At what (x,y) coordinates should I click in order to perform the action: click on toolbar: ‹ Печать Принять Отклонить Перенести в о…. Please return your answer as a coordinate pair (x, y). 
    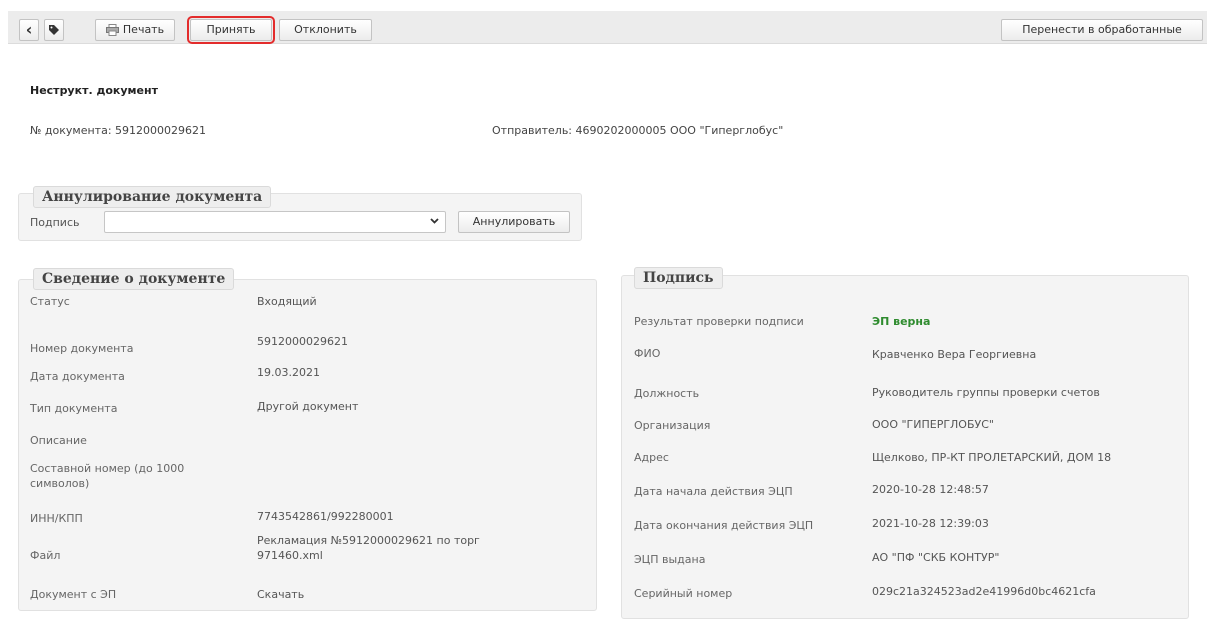
    Looking at the image, I should click on (607, 27).